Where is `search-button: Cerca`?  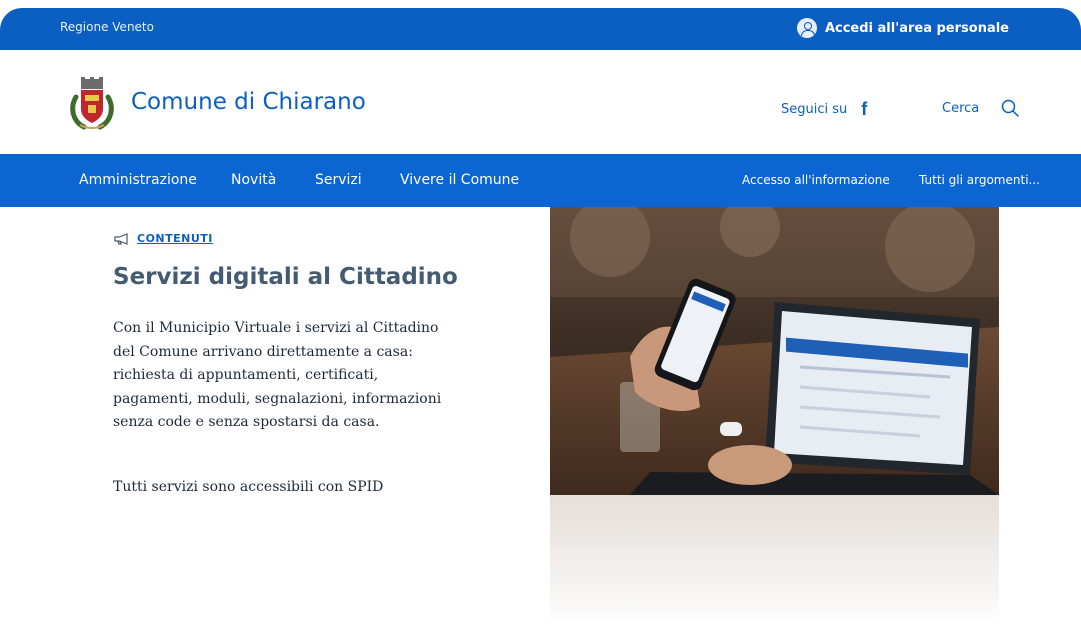 search-button: Cerca is located at coordinates (980, 108).